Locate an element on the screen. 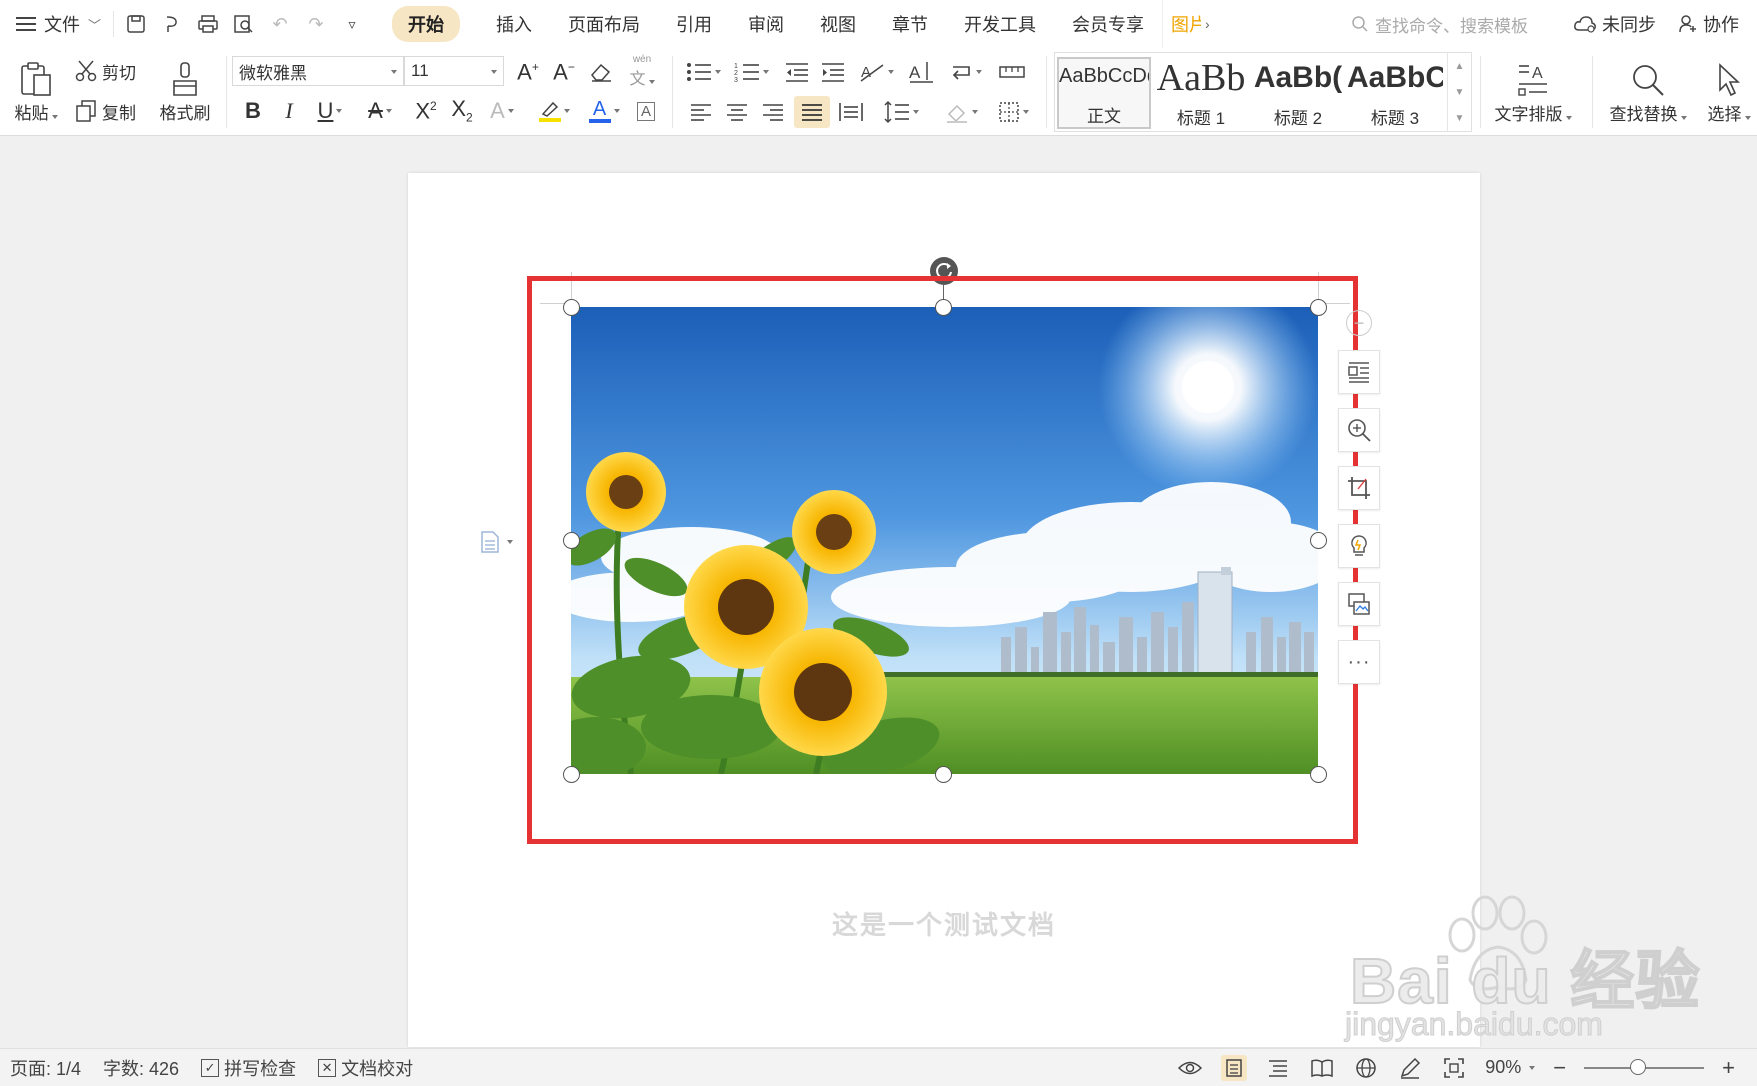 The width and height of the screenshot is (1757, 1086). subscript-button: X2 is located at coordinates (462, 111).